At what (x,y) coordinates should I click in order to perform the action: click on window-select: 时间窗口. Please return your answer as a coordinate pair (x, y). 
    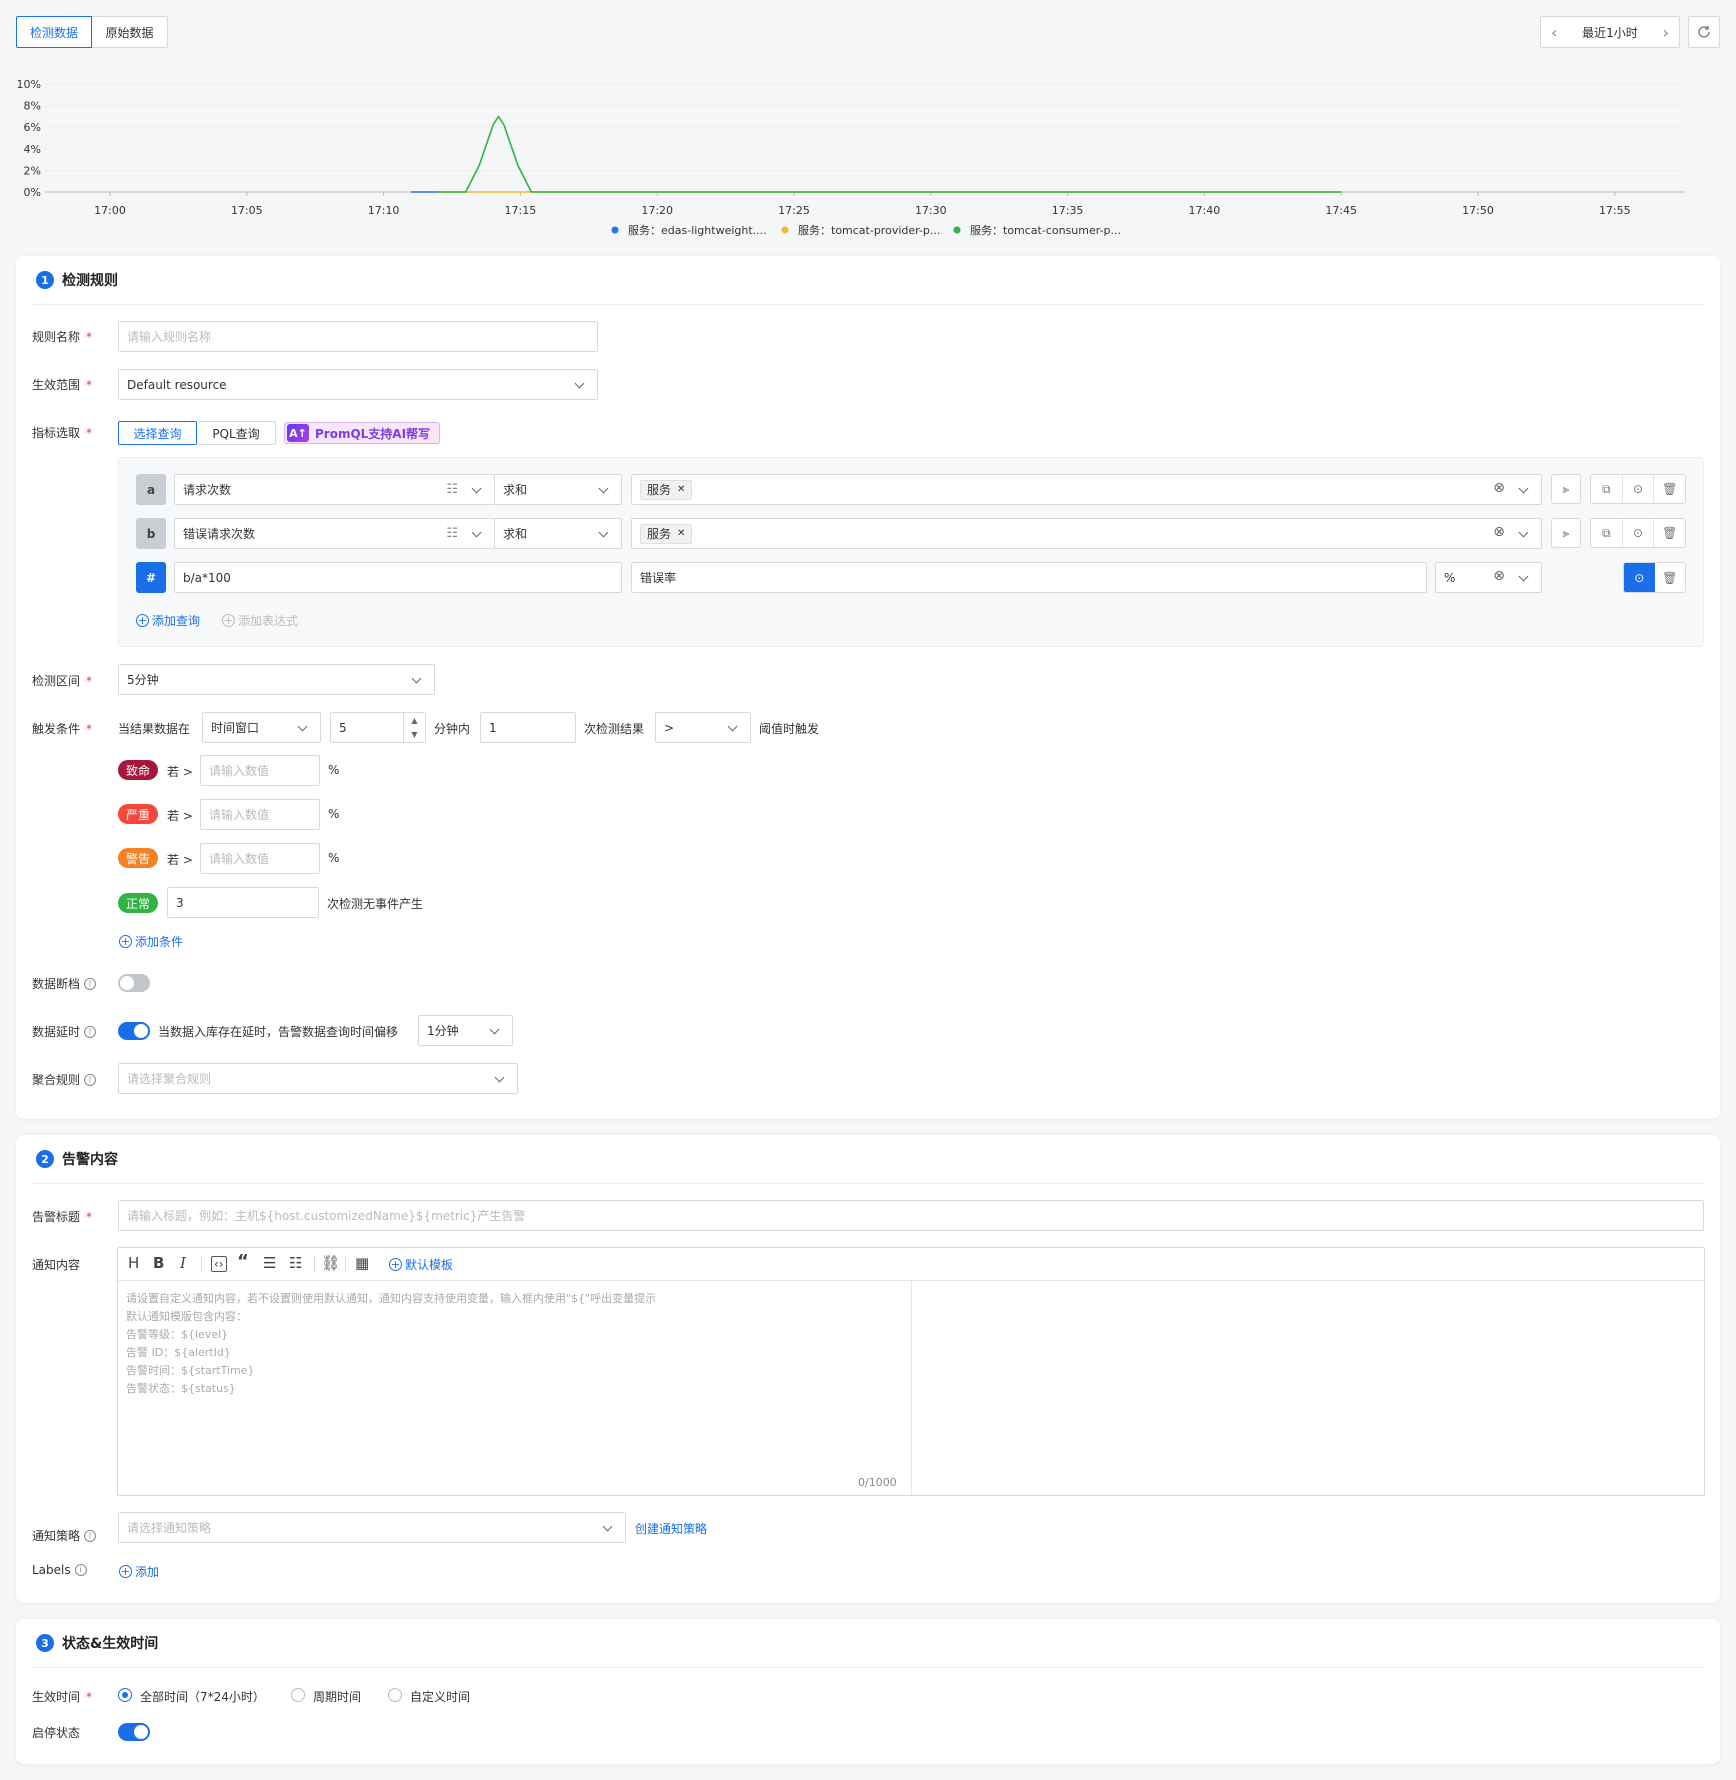
    Looking at the image, I should click on (261, 727).